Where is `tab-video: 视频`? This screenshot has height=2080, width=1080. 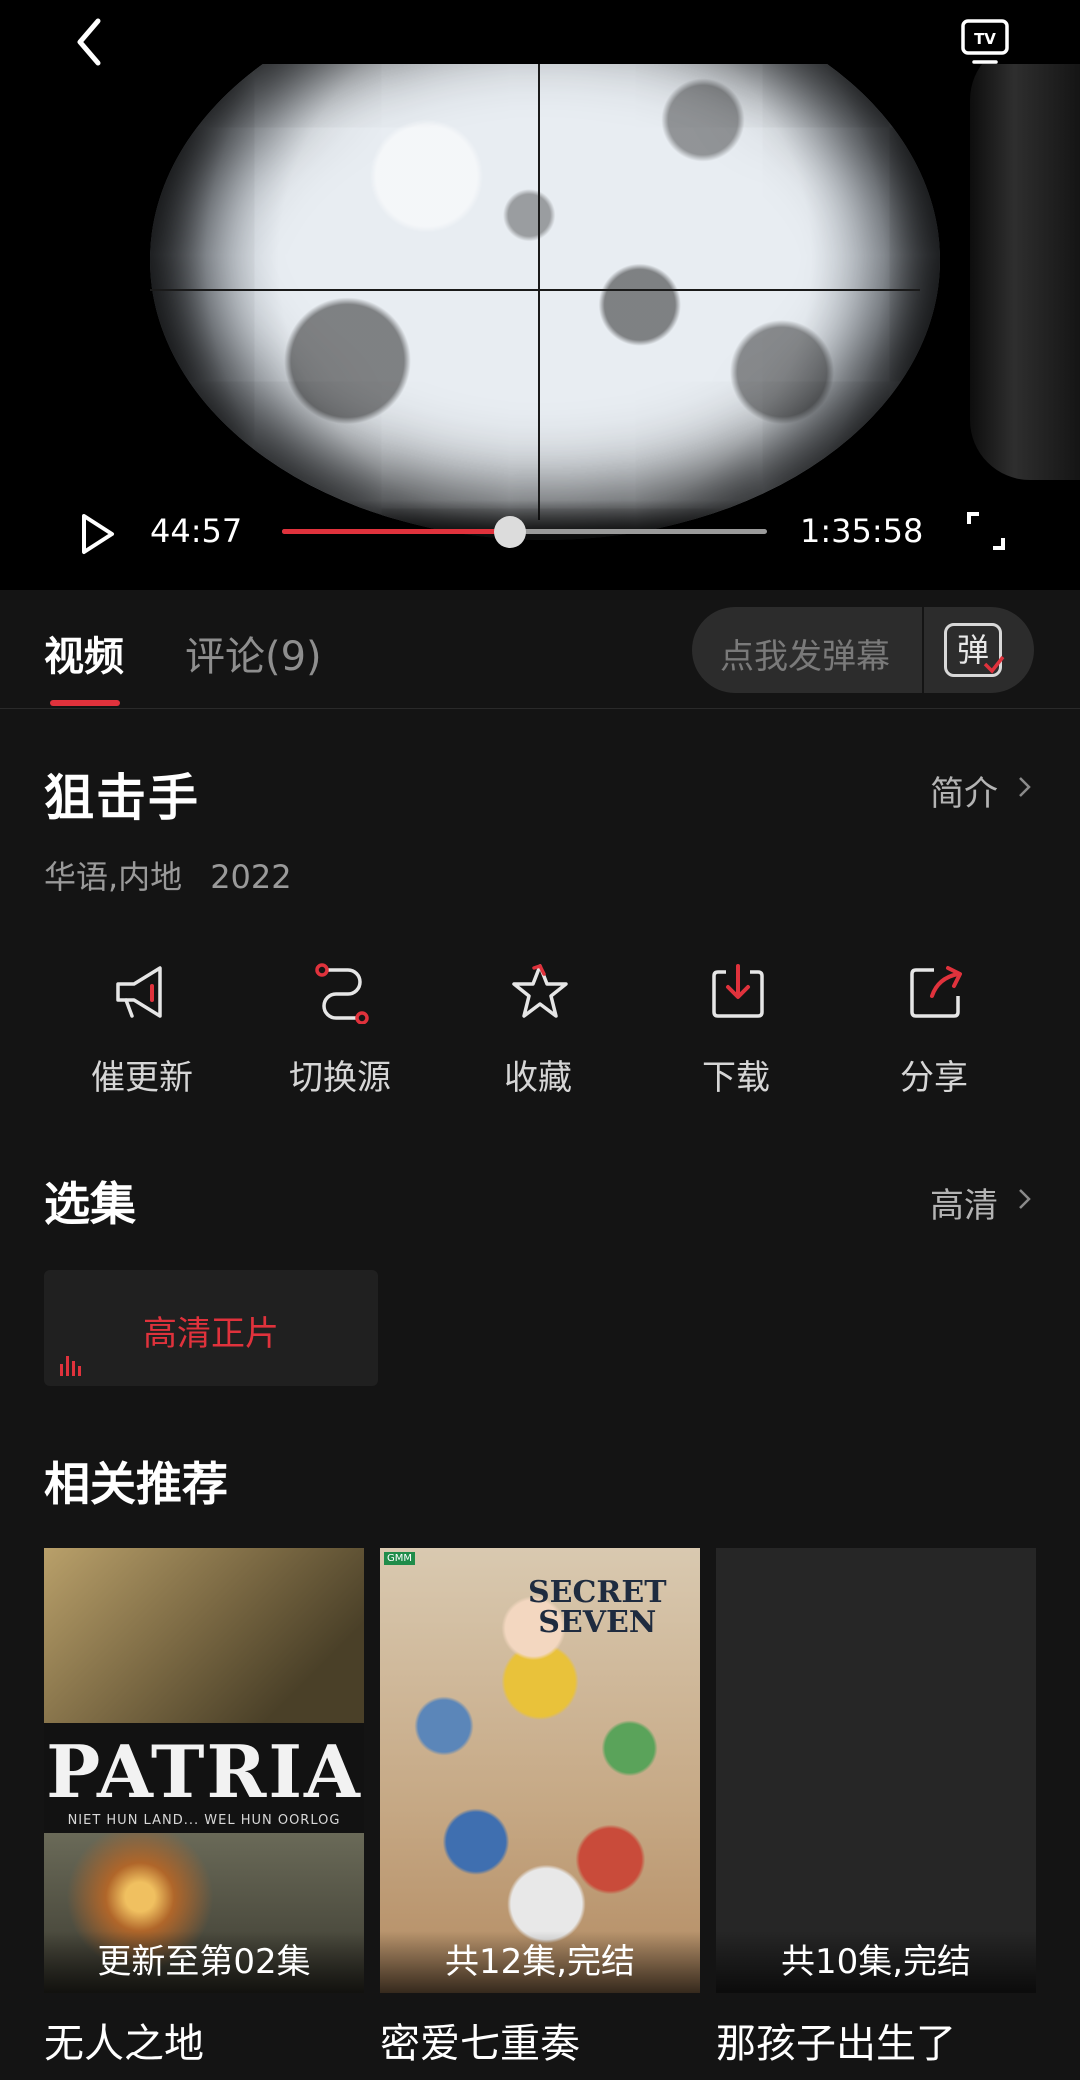 tab-video: 视频 is located at coordinates (84, 653).